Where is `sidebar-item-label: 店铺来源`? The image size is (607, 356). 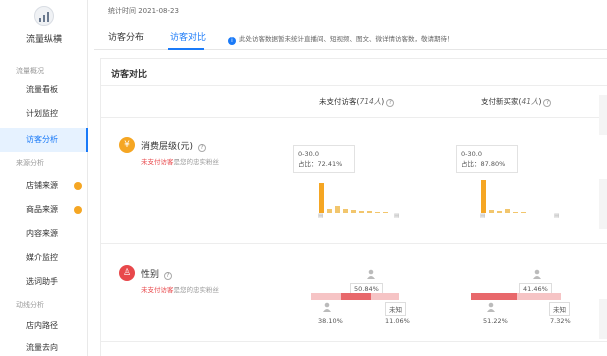
sidebar-item-label: 店铺来源 is located at coordinates (42, 185).